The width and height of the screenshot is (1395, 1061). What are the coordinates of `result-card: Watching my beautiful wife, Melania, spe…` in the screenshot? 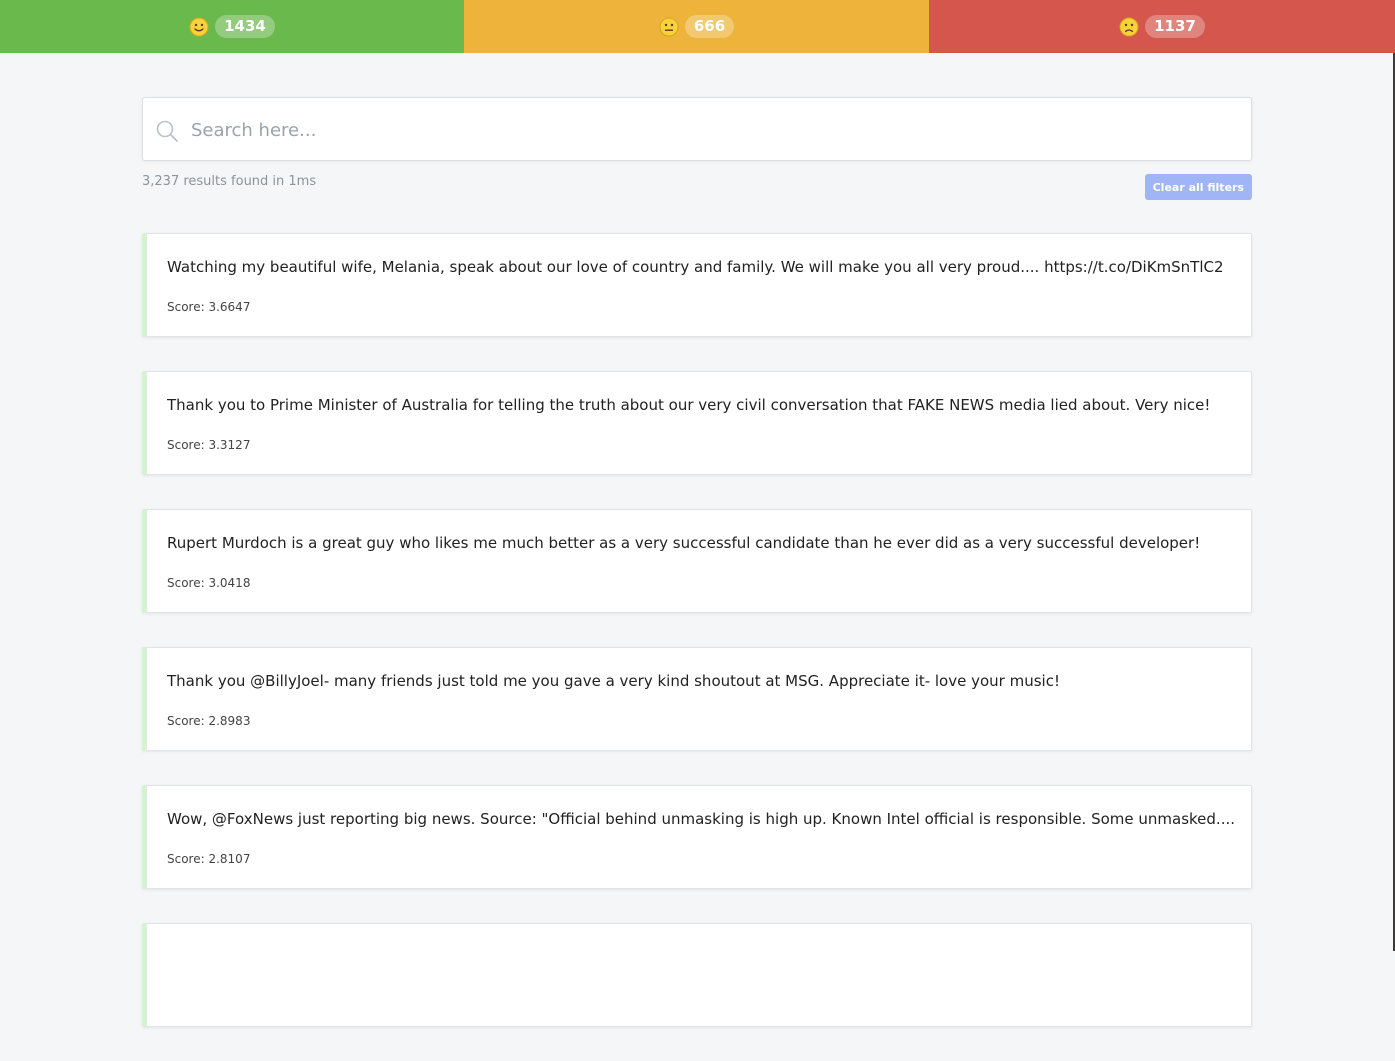 It's located at (697, 285).